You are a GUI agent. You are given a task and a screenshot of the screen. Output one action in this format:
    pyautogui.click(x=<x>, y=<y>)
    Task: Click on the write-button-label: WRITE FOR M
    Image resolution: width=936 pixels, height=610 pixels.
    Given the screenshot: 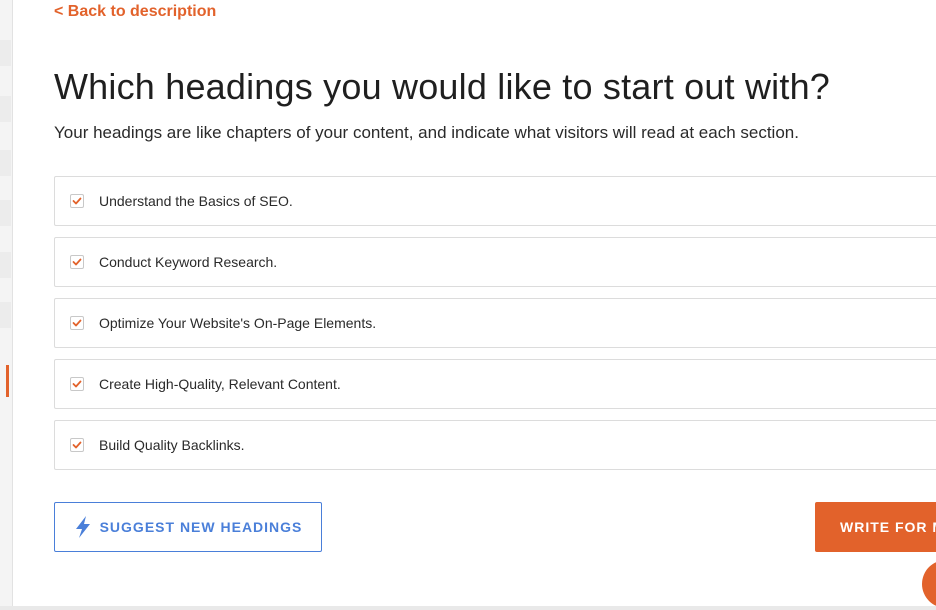 What is the action you would take?
    pyautogui.click(x=888, y=527)
    